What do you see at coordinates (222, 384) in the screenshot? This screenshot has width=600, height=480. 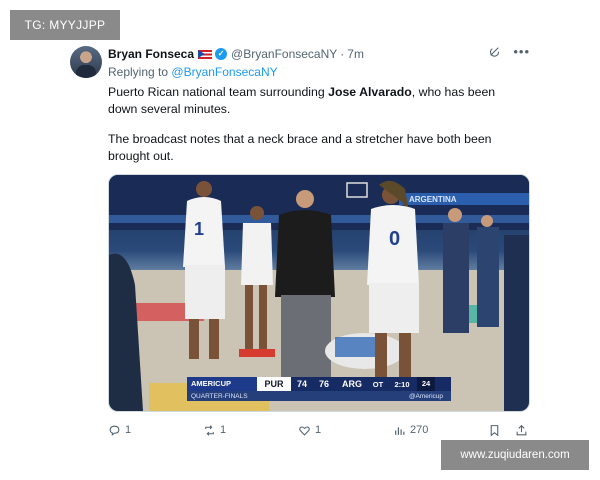 I see `competition-name: AMERICUP` at bounding box center [222, 384].